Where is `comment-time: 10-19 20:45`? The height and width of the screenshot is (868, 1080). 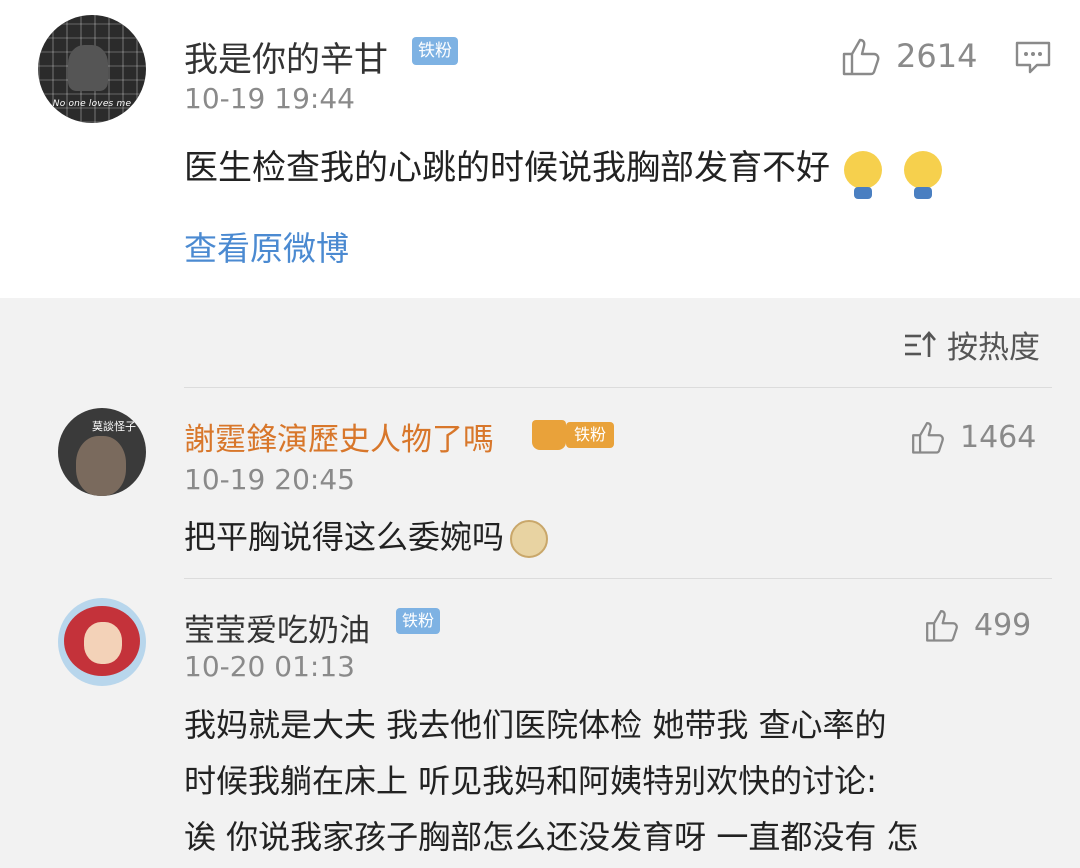 comment-time: 10-19 20:45 is located at coordinates (269, 479).